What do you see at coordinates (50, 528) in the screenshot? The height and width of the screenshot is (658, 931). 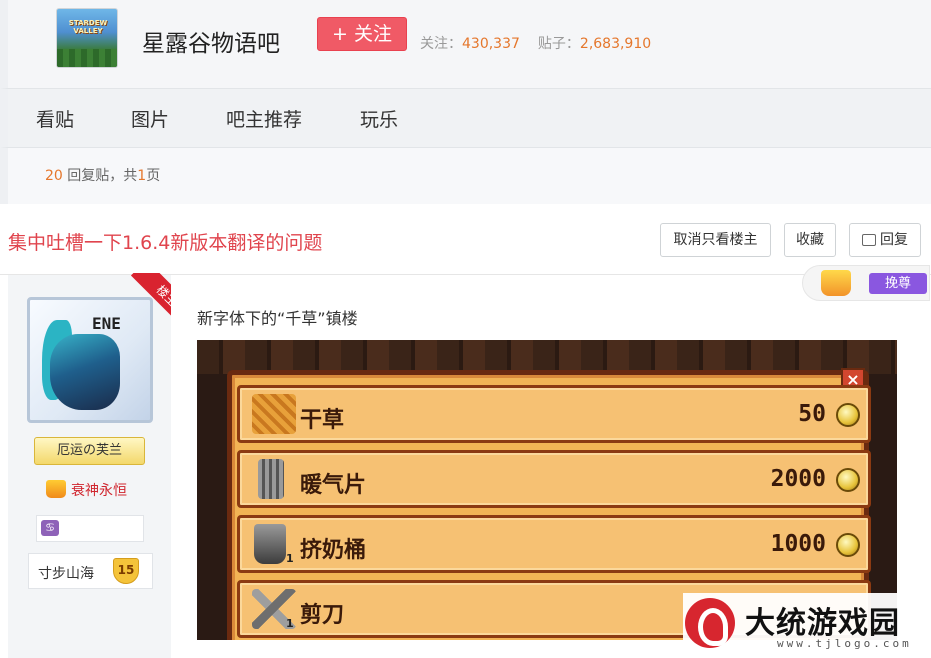 I see `zodiac-cancer-icon: ♋` at bounding box center [50, 528].